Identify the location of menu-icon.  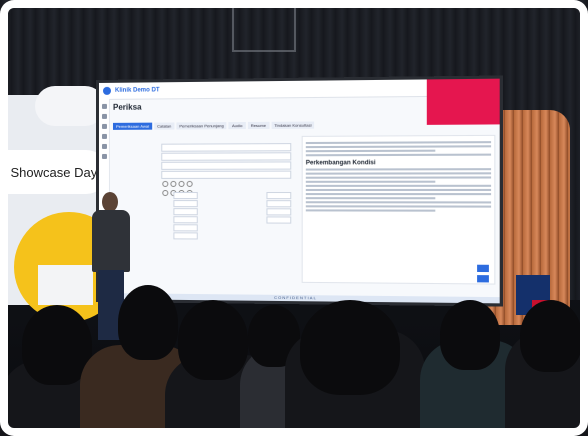
(104, 106).